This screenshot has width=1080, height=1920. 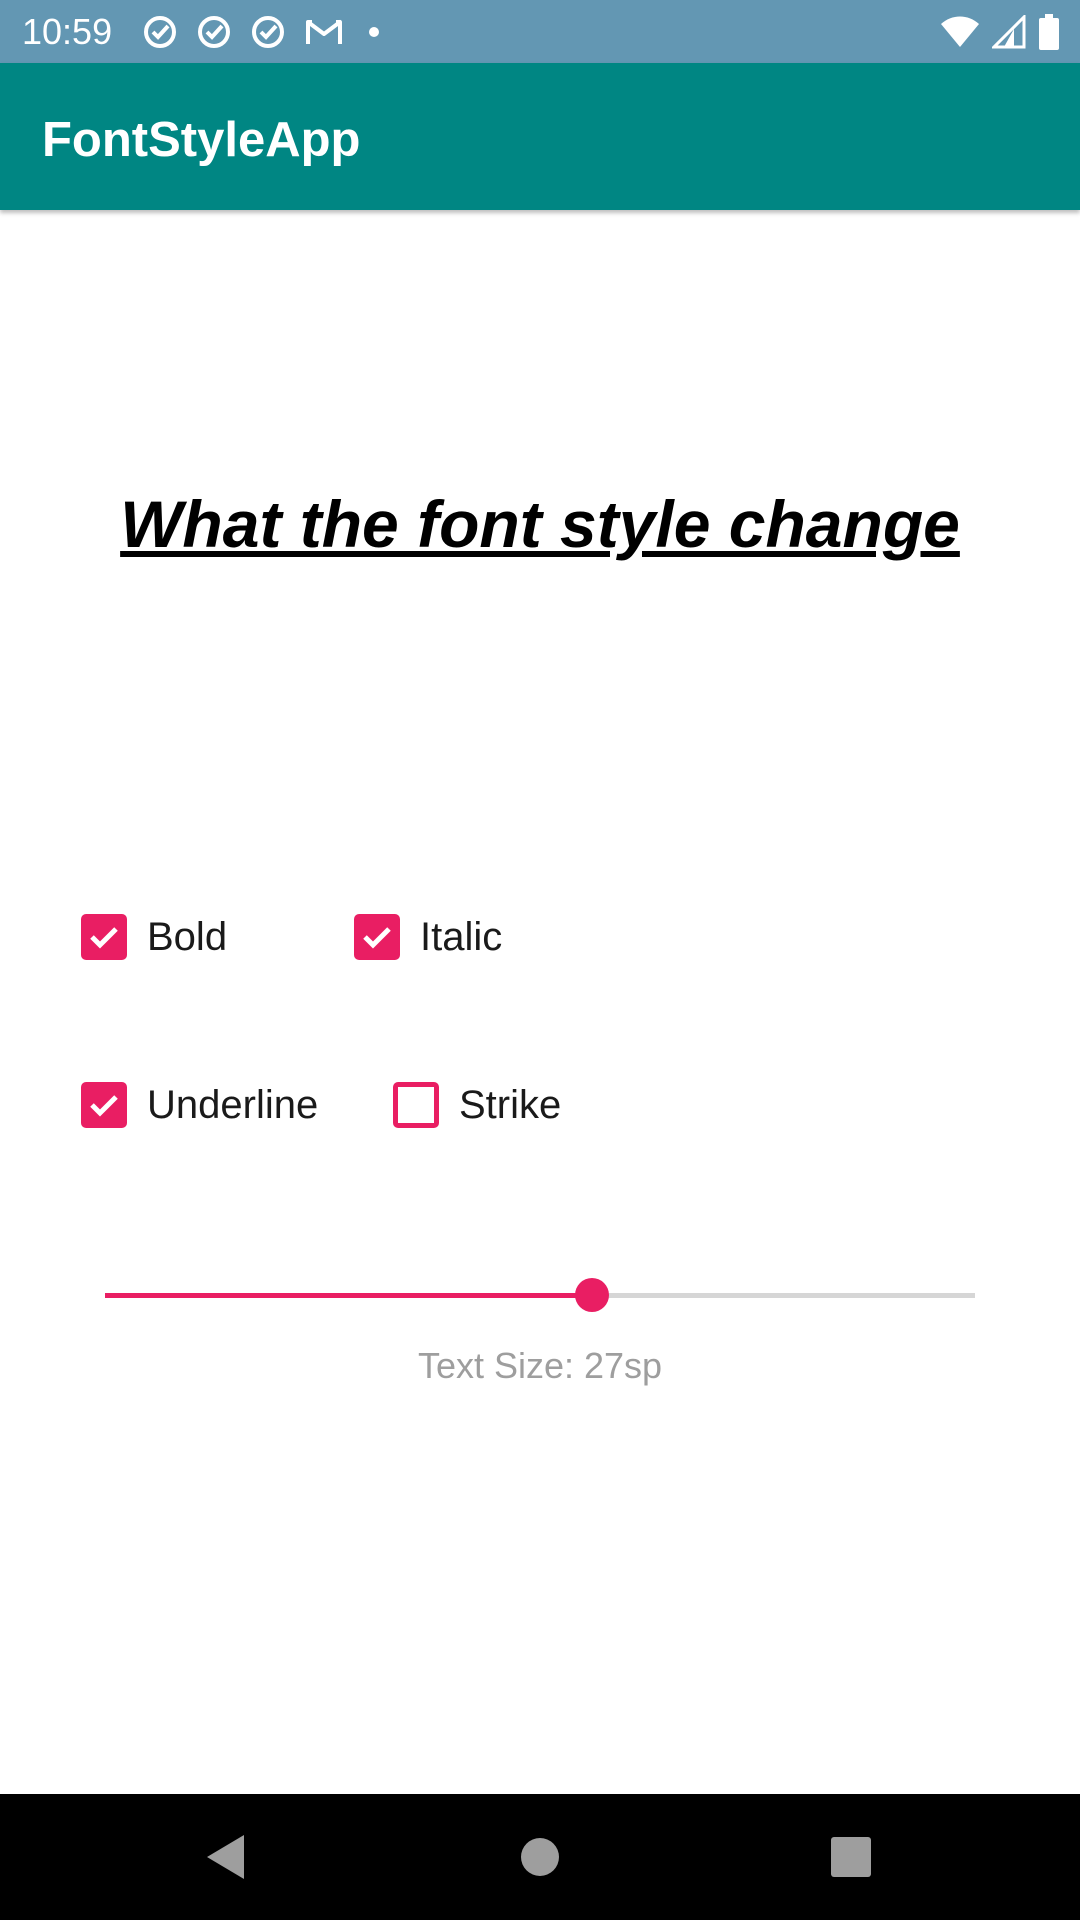 I want to click on bold-checkbox-box, so click(x=104, y=937).